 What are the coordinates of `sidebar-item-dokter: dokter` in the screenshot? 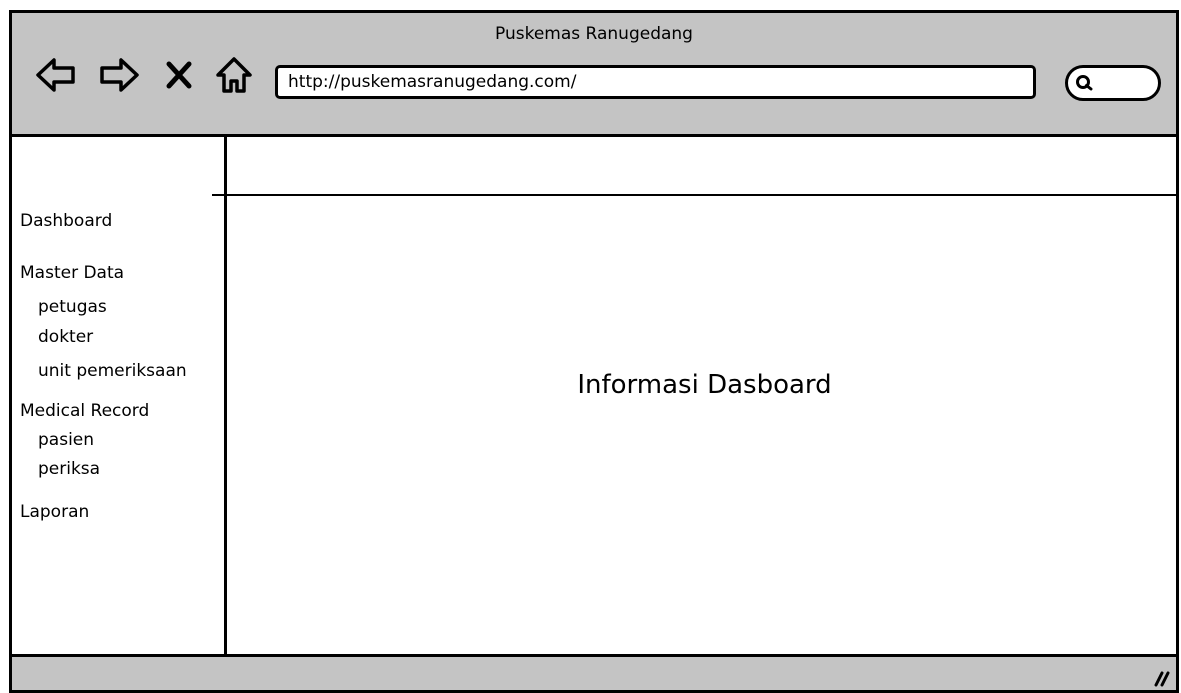 It's located at (65, 337).